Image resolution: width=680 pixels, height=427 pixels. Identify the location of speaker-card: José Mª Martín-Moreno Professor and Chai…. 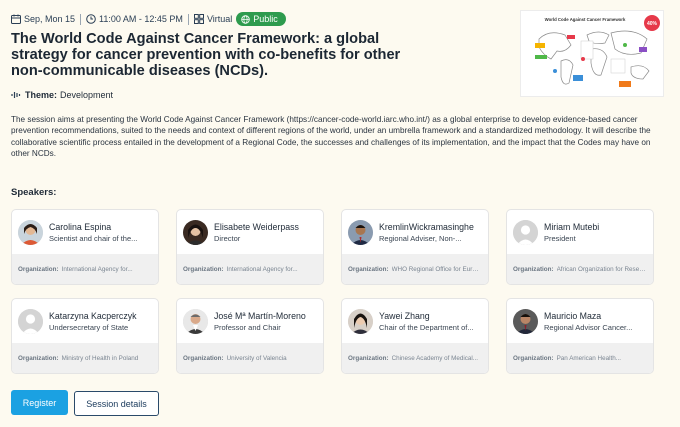
(250, 336).